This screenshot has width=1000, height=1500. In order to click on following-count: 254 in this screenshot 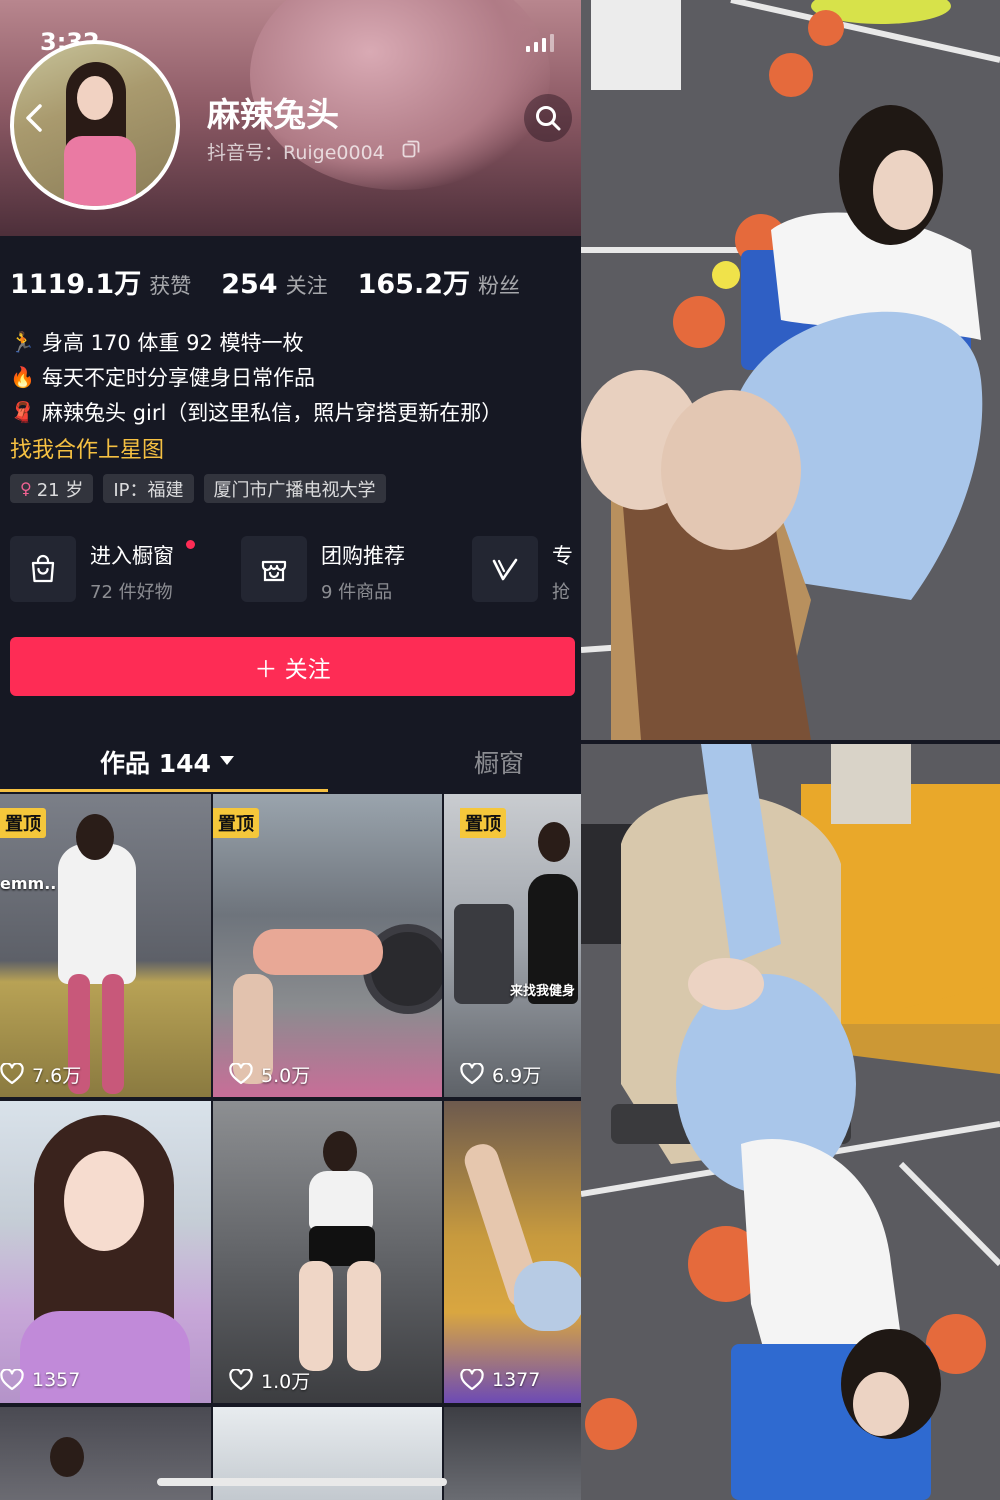, I will do `click(249, 284)`.